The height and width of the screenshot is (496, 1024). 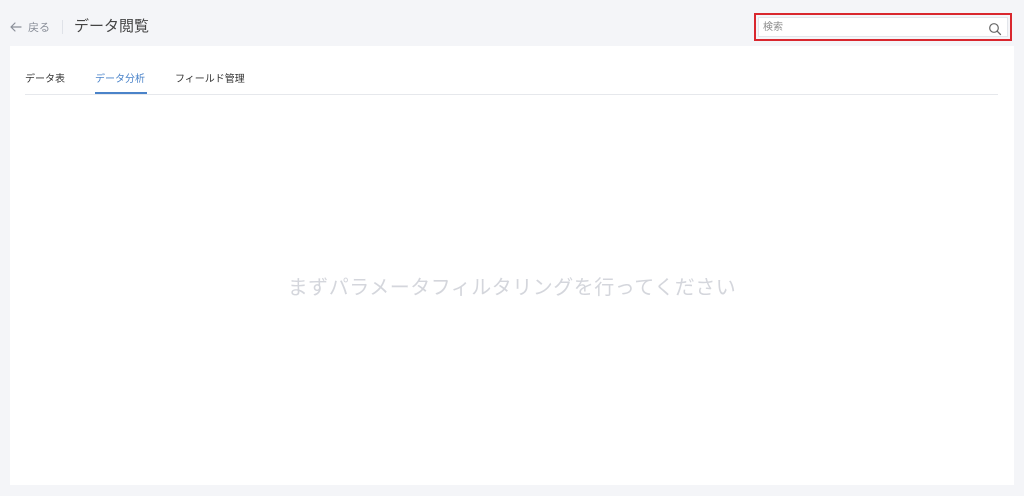 What do you see at coordinates (121, 93) in the screenshot?
I see `active-tab-indicator` at bounding box center [121, 93].